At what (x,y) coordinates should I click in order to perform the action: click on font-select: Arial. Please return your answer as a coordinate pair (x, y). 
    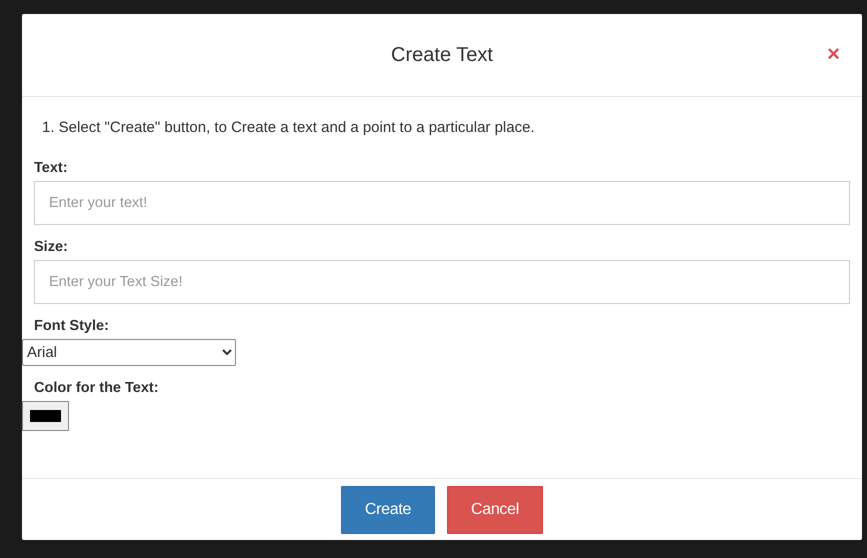
    Looking at the image, I should click on (129, 352).